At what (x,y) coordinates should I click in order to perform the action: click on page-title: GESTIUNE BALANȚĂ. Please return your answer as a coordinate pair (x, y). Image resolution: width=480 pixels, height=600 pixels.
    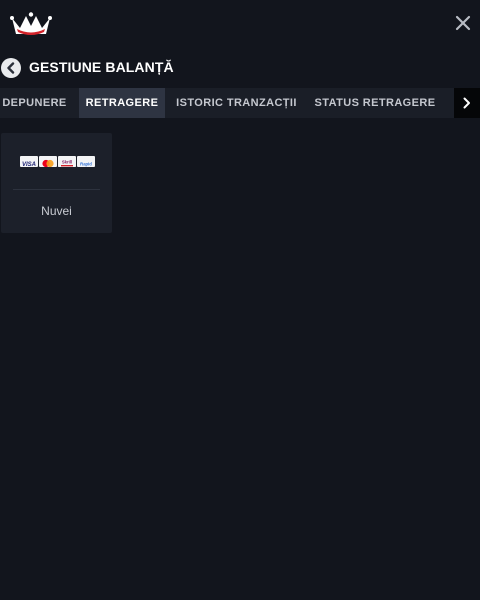
    Looking at the image, I should click on (101, 67).